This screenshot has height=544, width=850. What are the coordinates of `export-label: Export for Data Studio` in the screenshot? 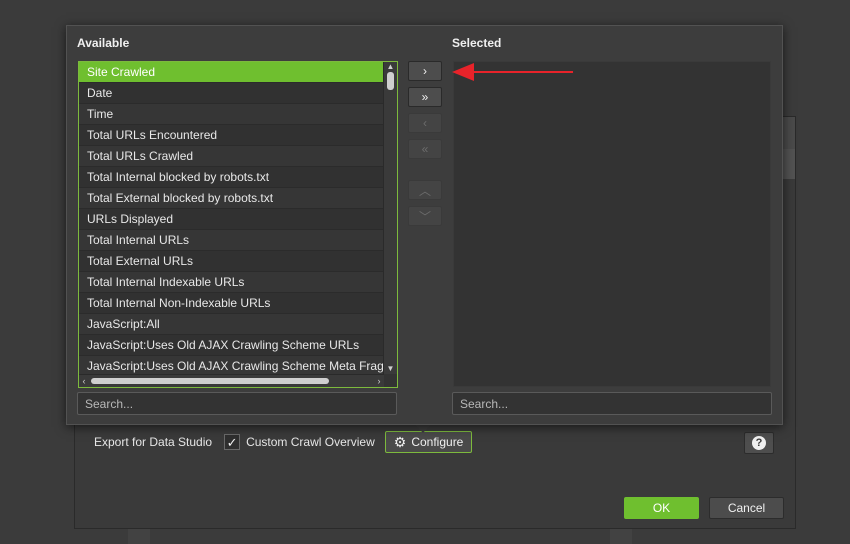 It's located at (153, 442).